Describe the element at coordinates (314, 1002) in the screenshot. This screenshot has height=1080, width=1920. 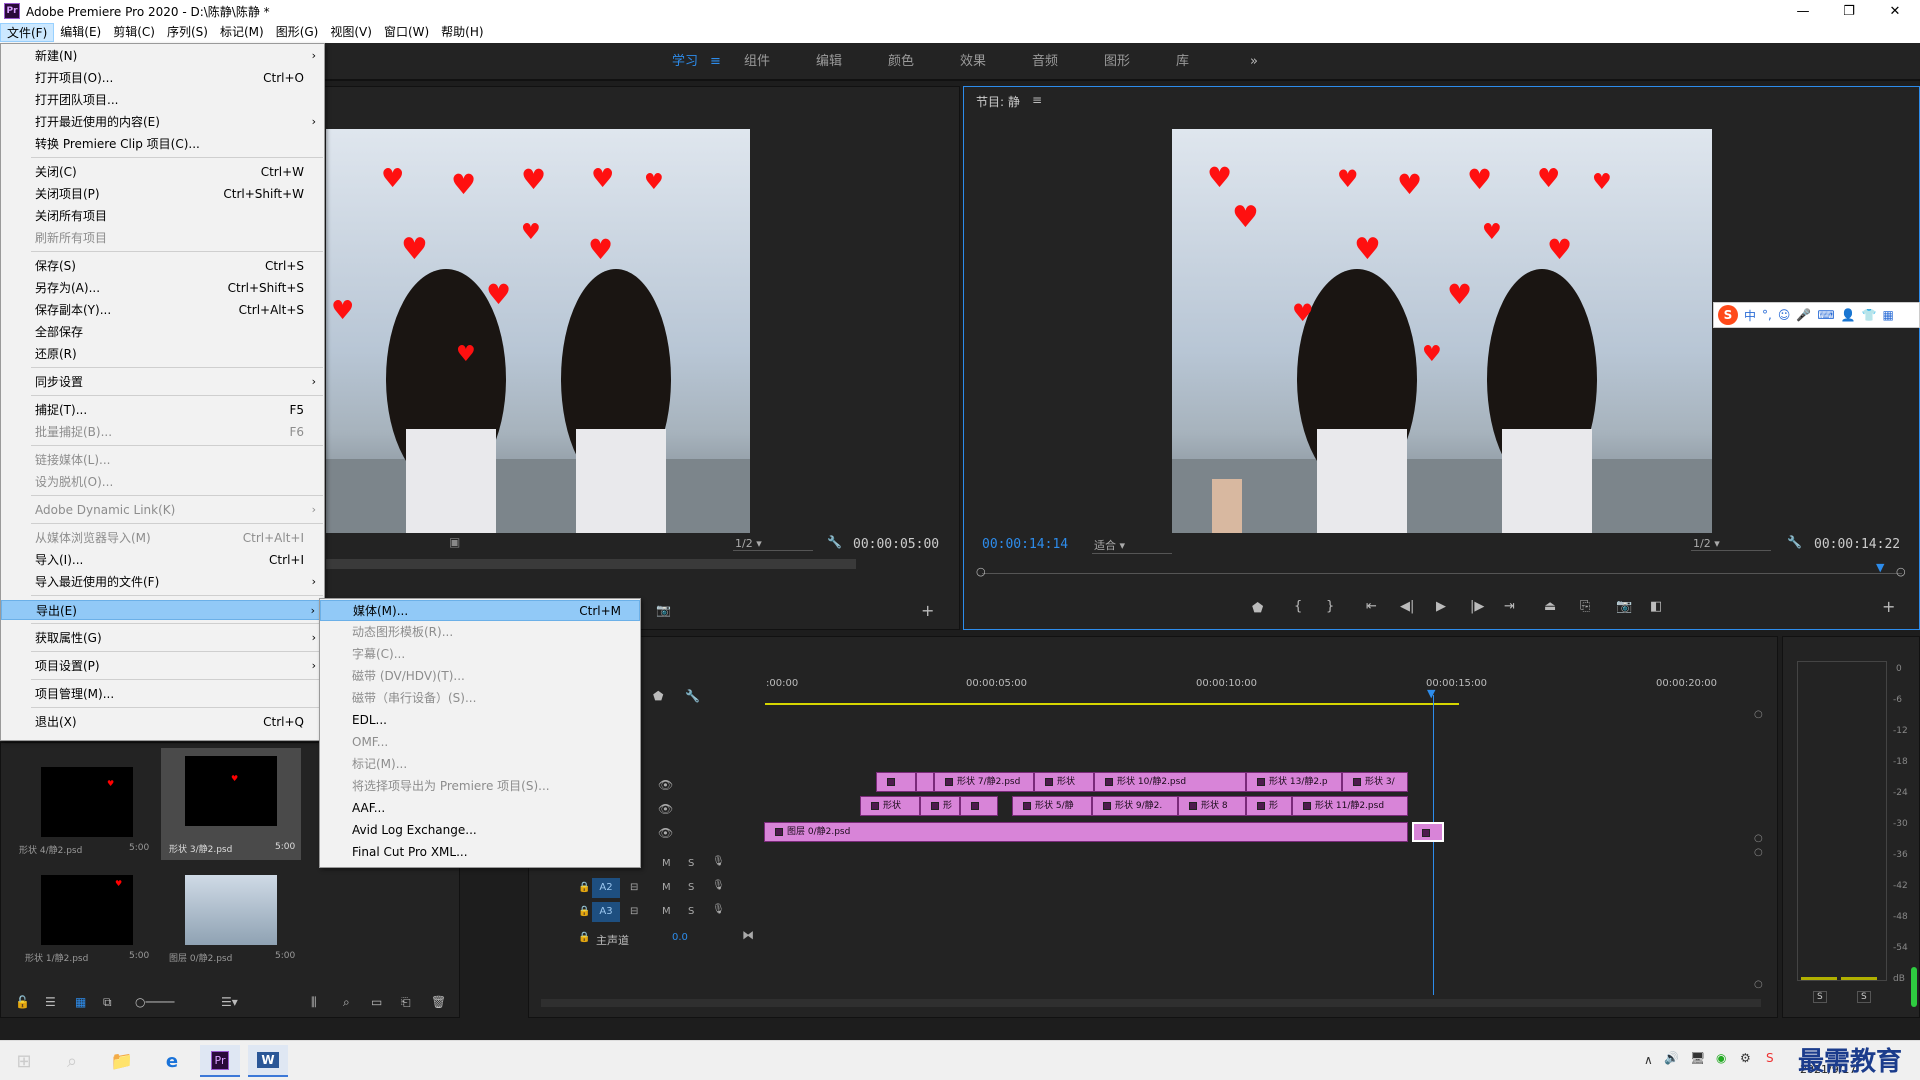
I see `automate-icon: ⫼` at that location.